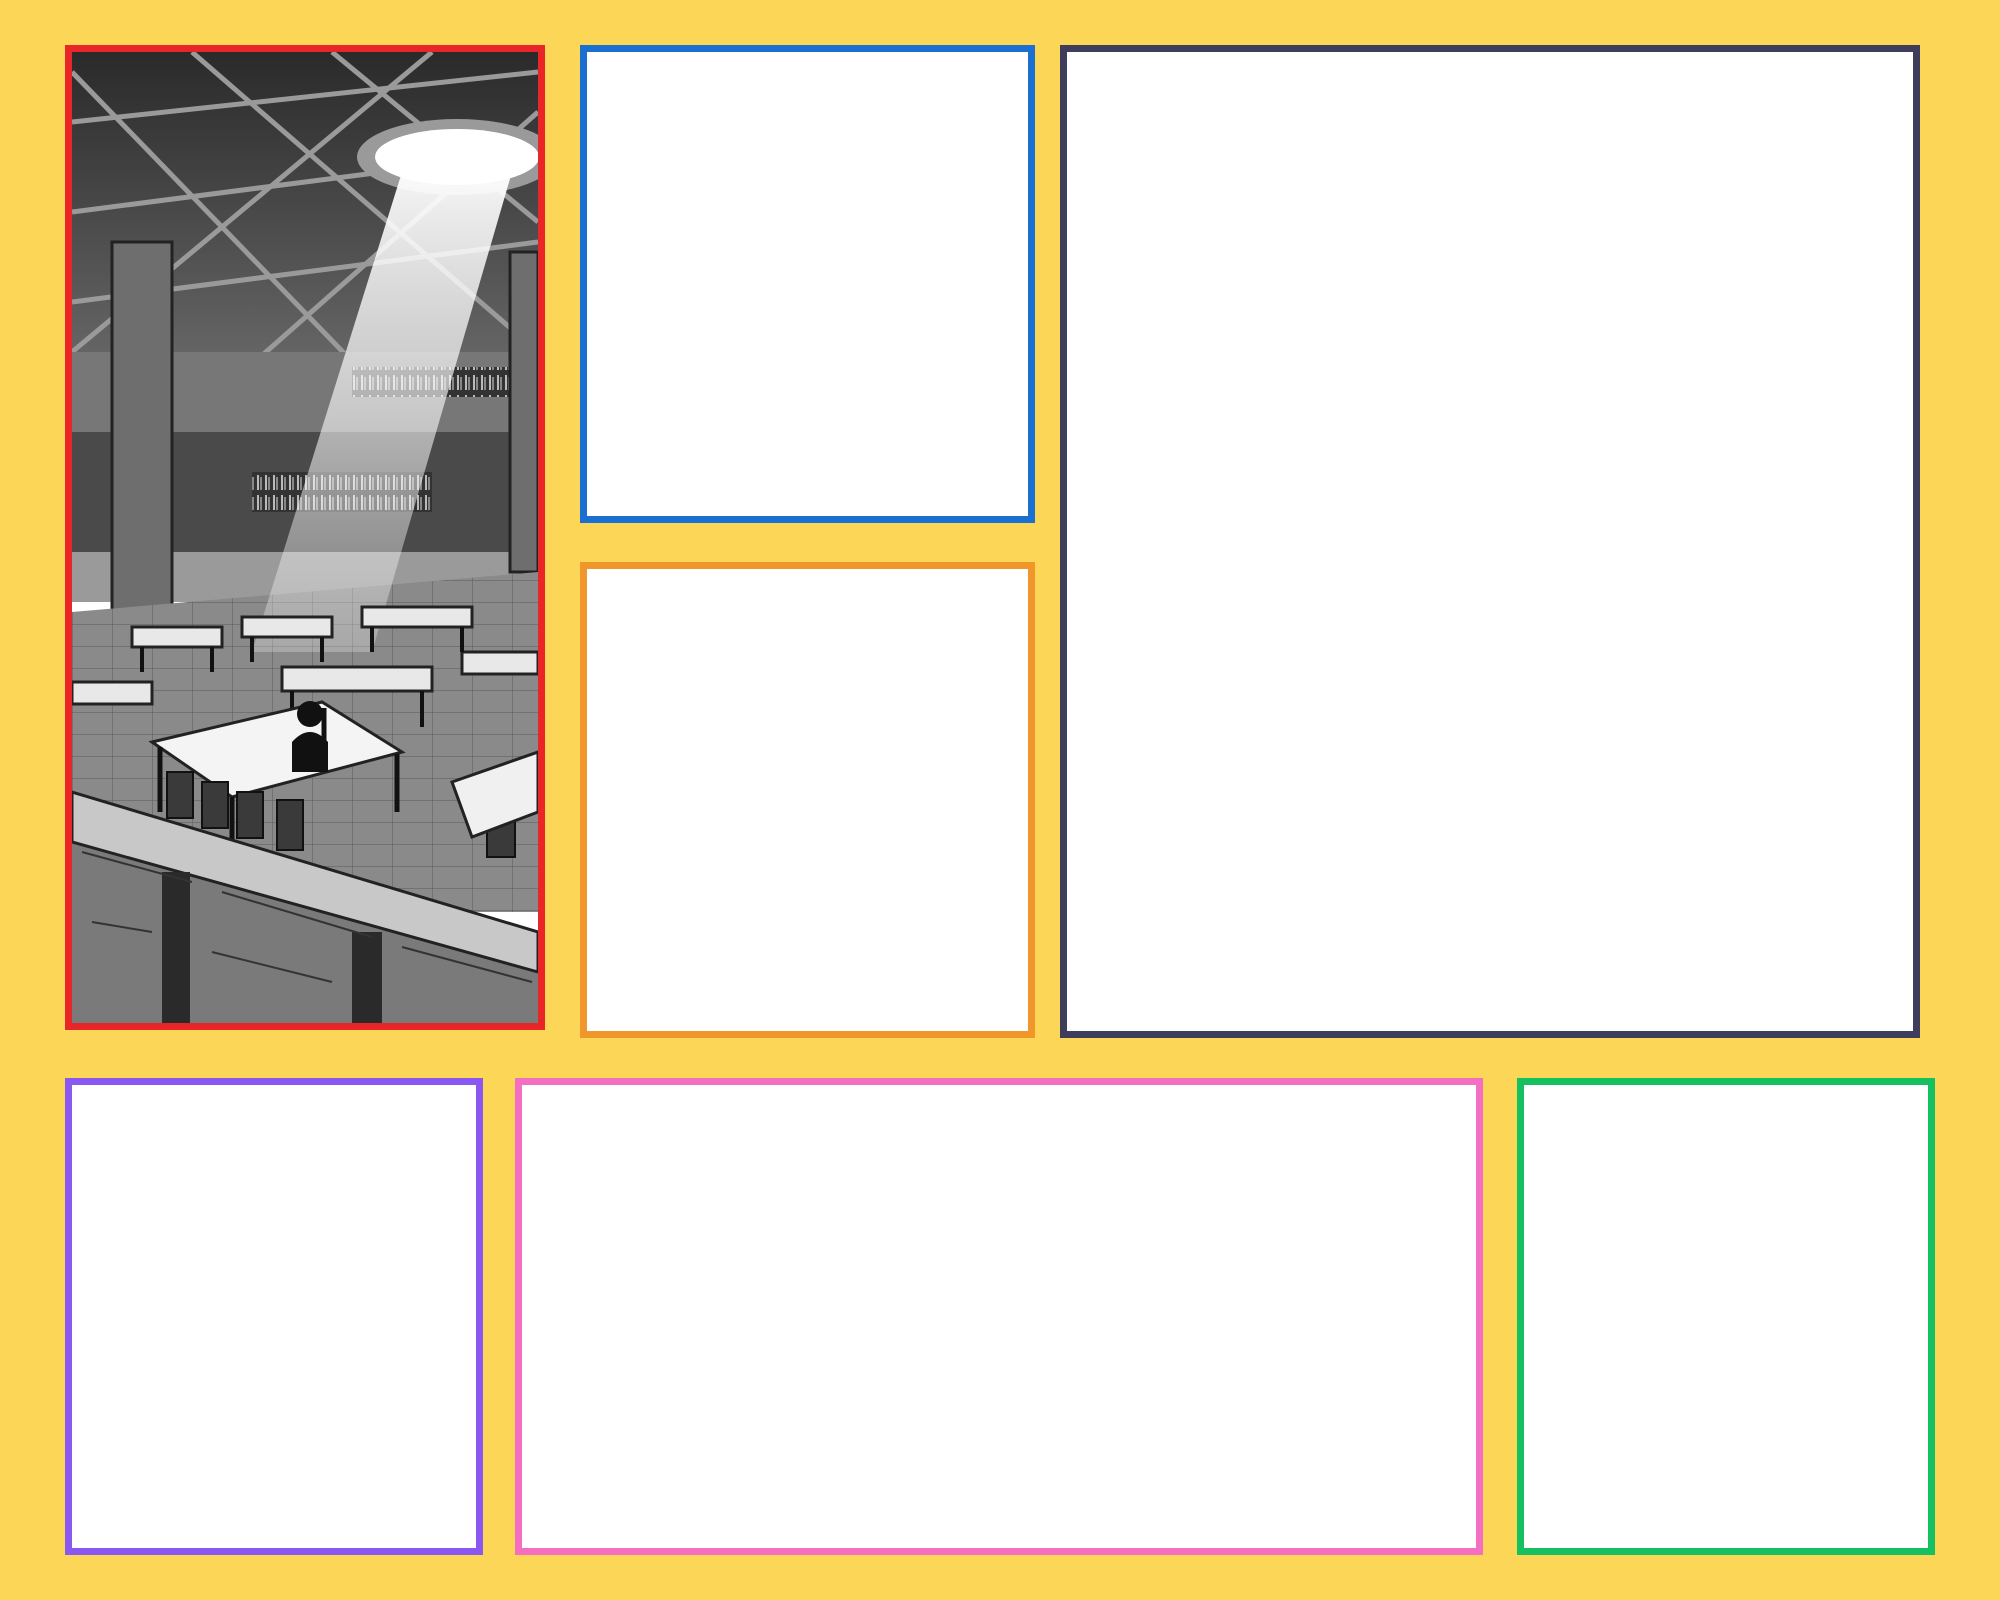 This screenshot has height=1600, width=2000. Describe the element at coordinates (999, 1316) in the screenshot. I see `panel-pink-empty` at that location.